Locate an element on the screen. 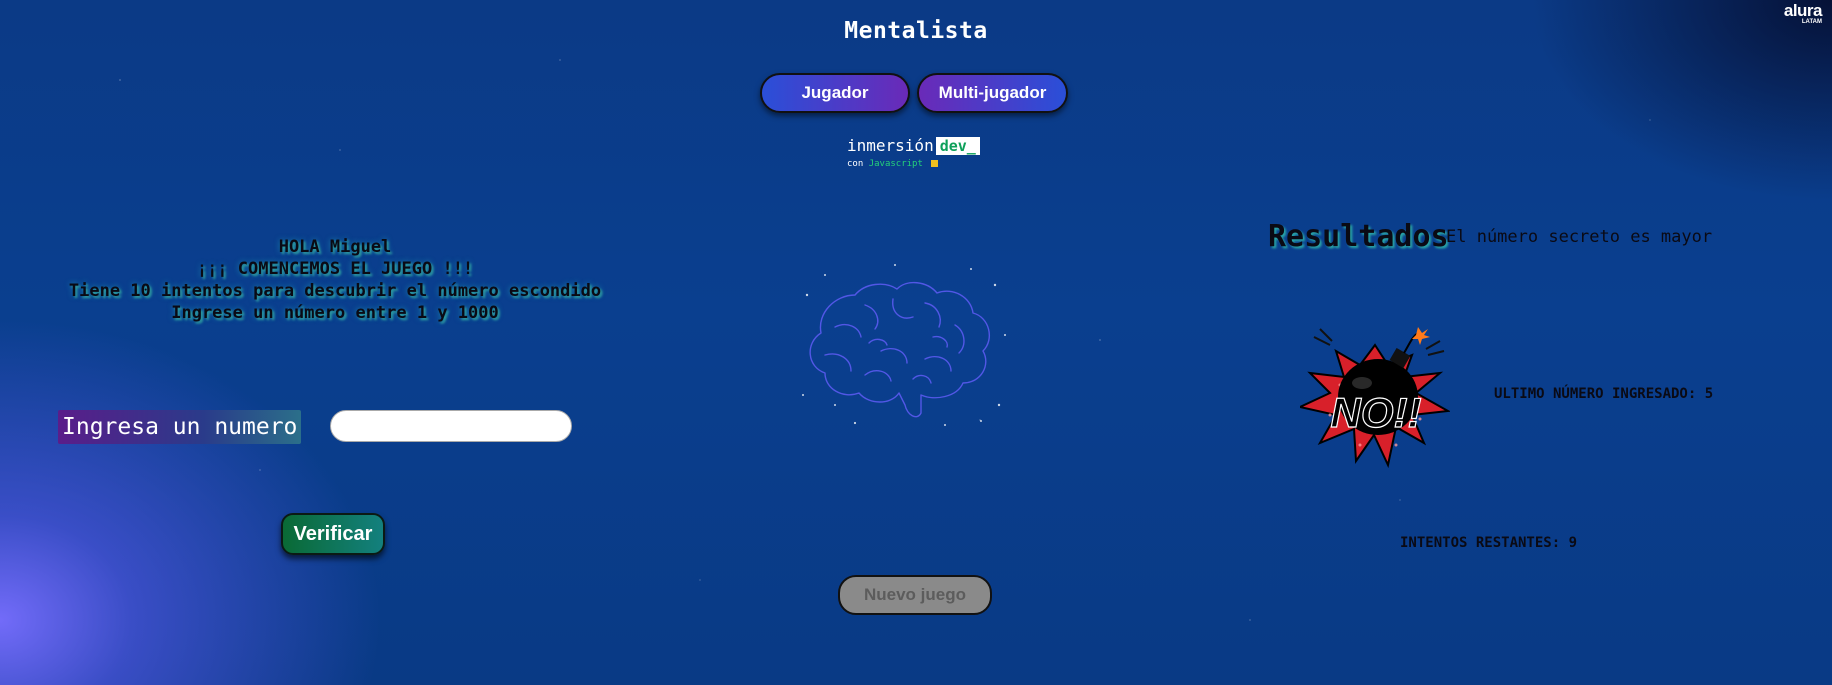 The width and height of the screenshot is (1832, 685). logo-wordmark: alura is located at coordinates (1803, 10).